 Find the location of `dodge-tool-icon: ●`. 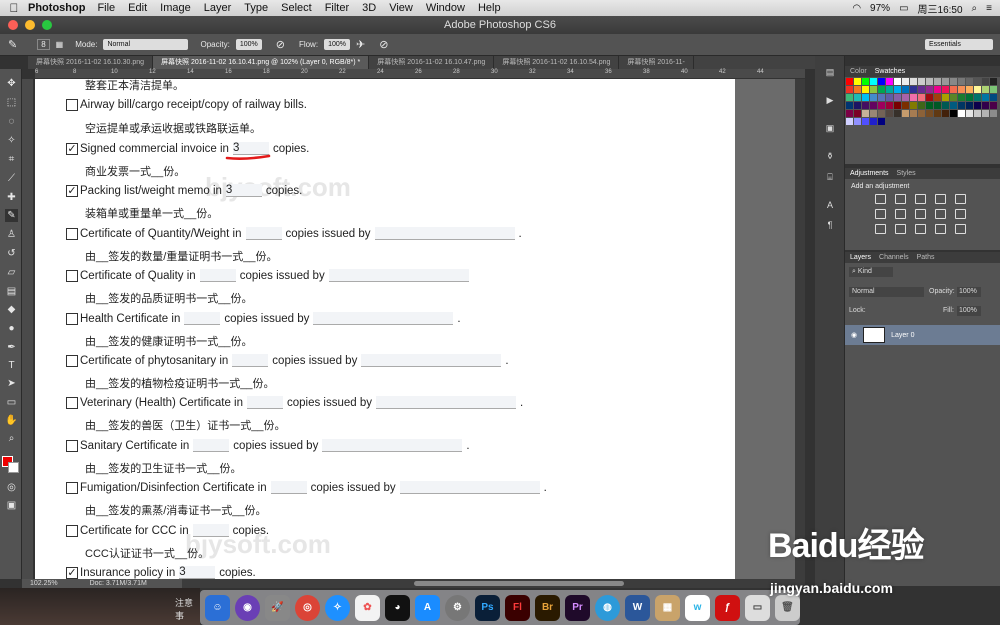

dodge-tool-icon: ● is located at coordinates (11, 328).